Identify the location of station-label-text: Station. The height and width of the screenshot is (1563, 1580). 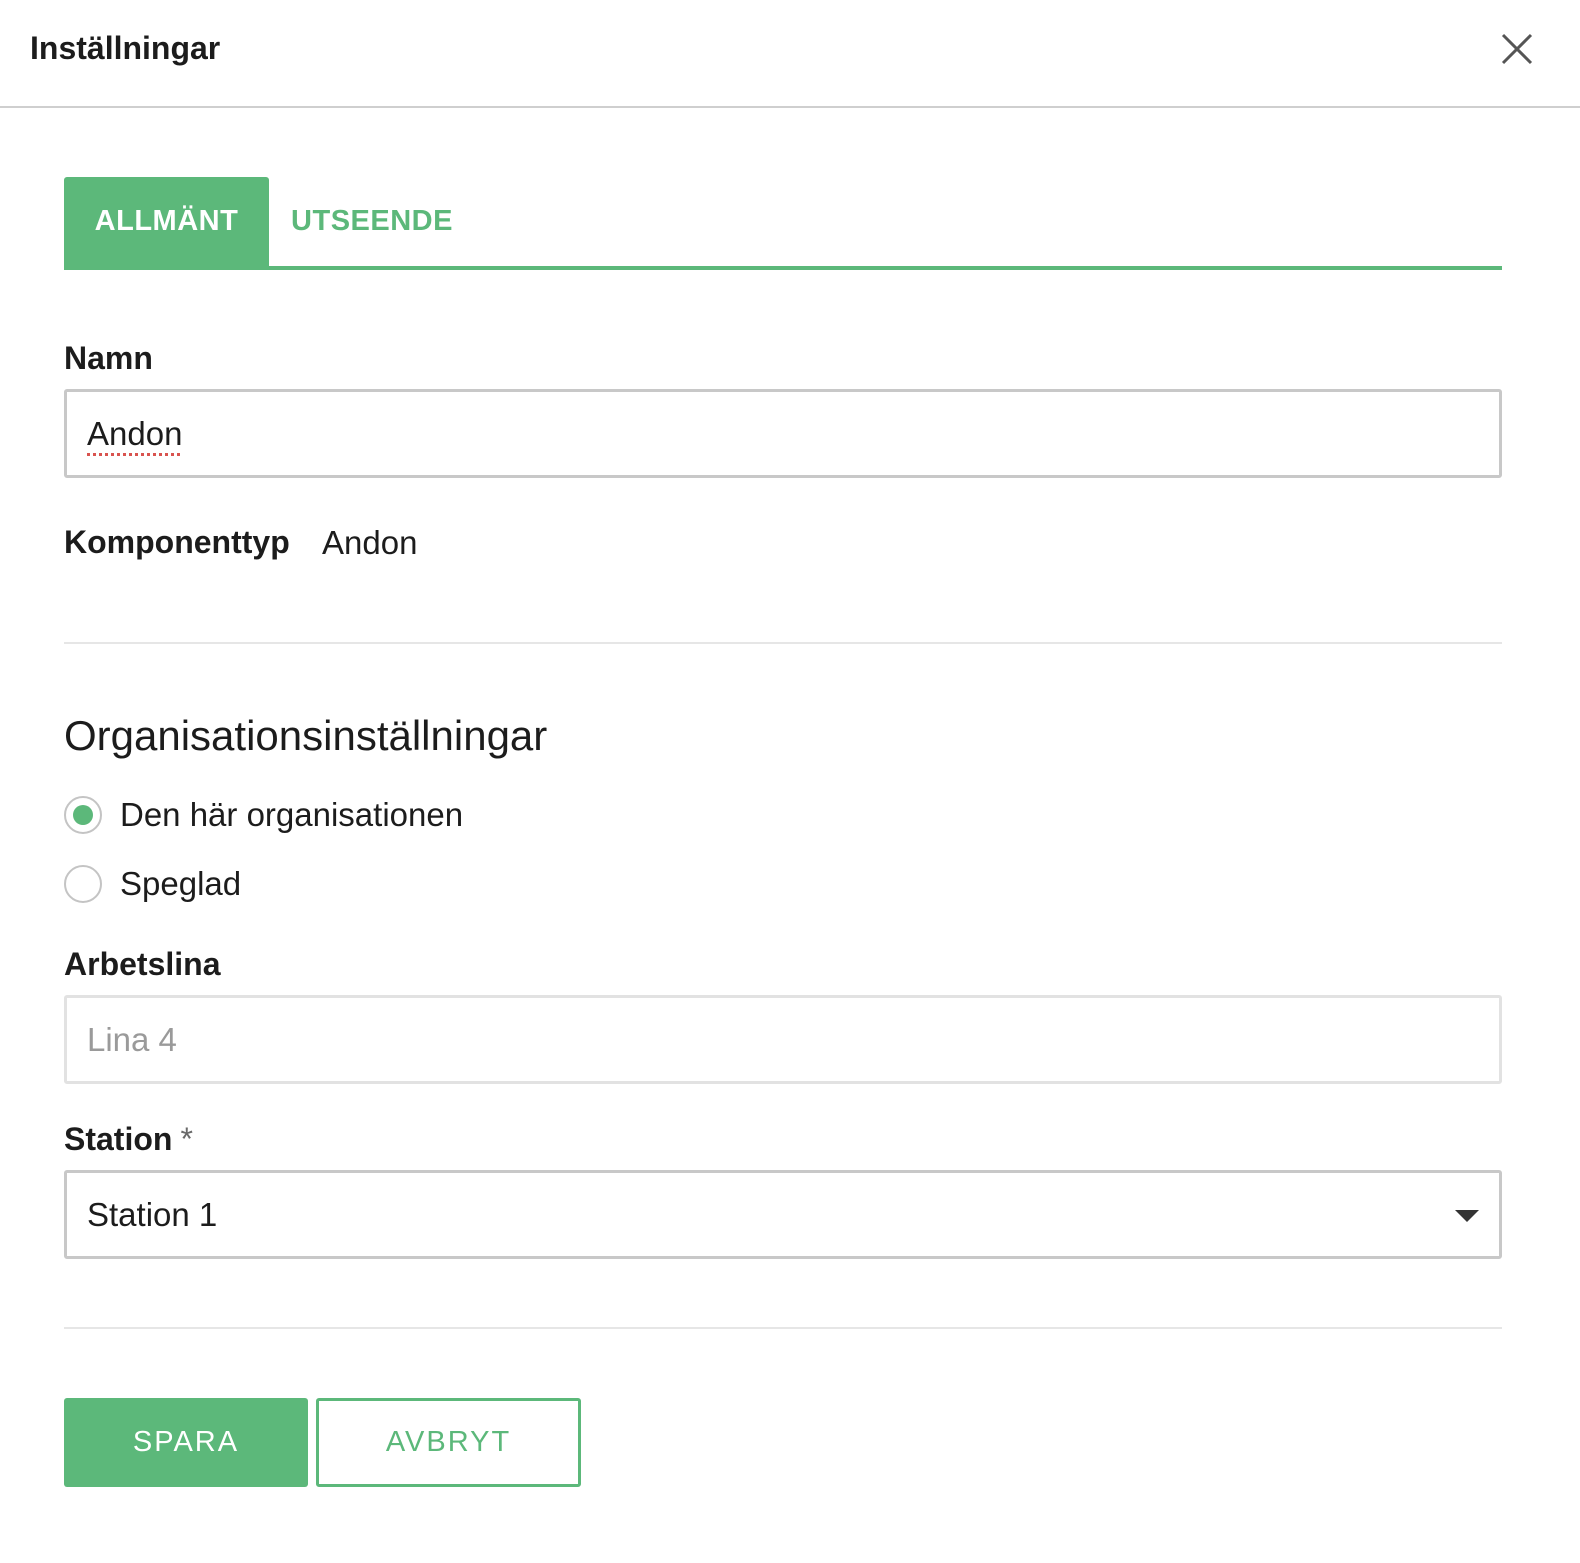
(118, 1139).